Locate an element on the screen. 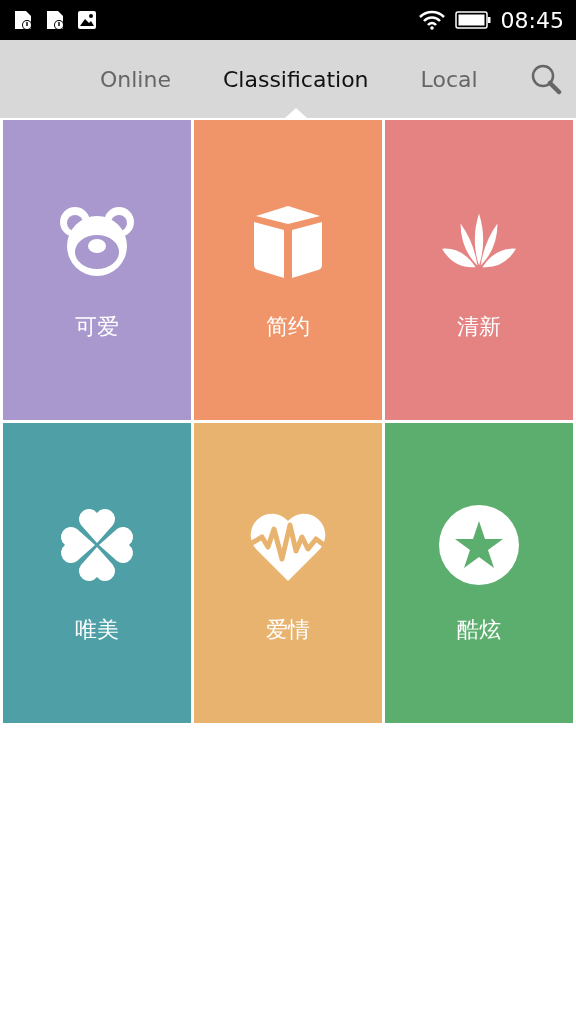 The width and height of the screenshot is (576, 1024). category-label: 清新 is located at coordinates (479, 327).